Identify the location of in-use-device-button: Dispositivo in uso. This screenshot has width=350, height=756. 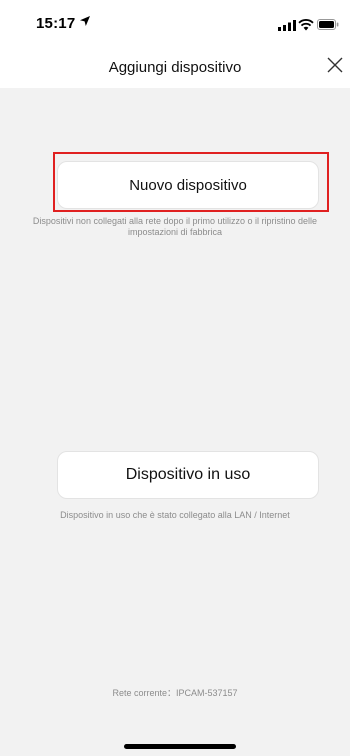
(188, 475).